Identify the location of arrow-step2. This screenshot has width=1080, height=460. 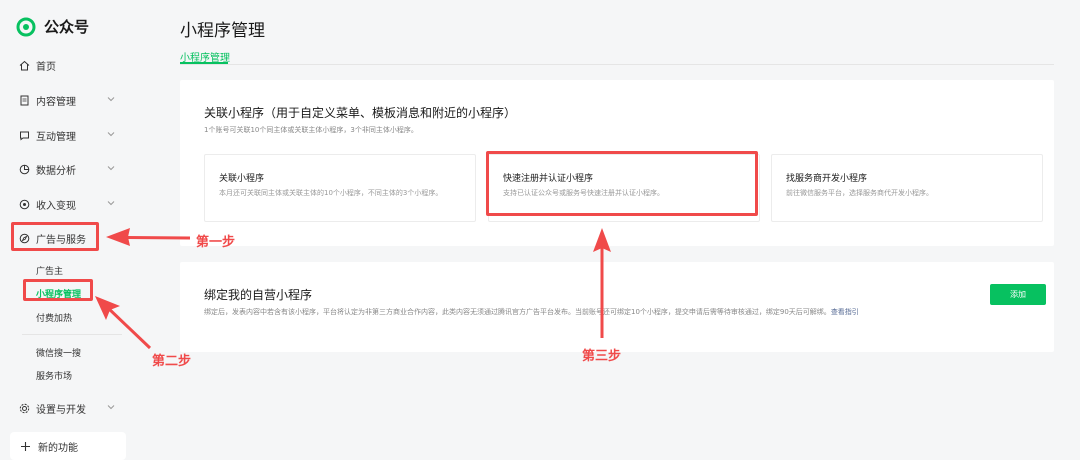
(128, 327).